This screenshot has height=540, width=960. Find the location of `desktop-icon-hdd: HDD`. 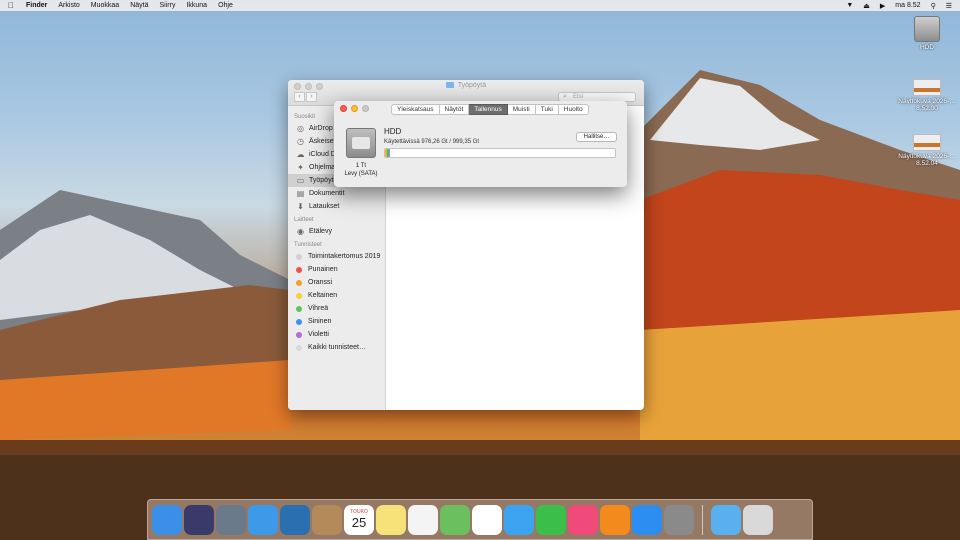

desktop-icon-hdd: HDD is located at coordinates (927, 33).